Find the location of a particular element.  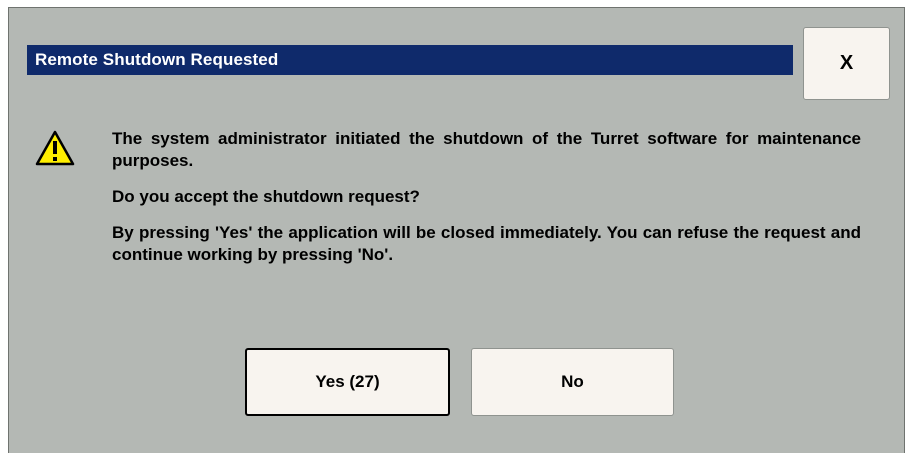

warning-triangle-icon is located at coordinates (55, 148).